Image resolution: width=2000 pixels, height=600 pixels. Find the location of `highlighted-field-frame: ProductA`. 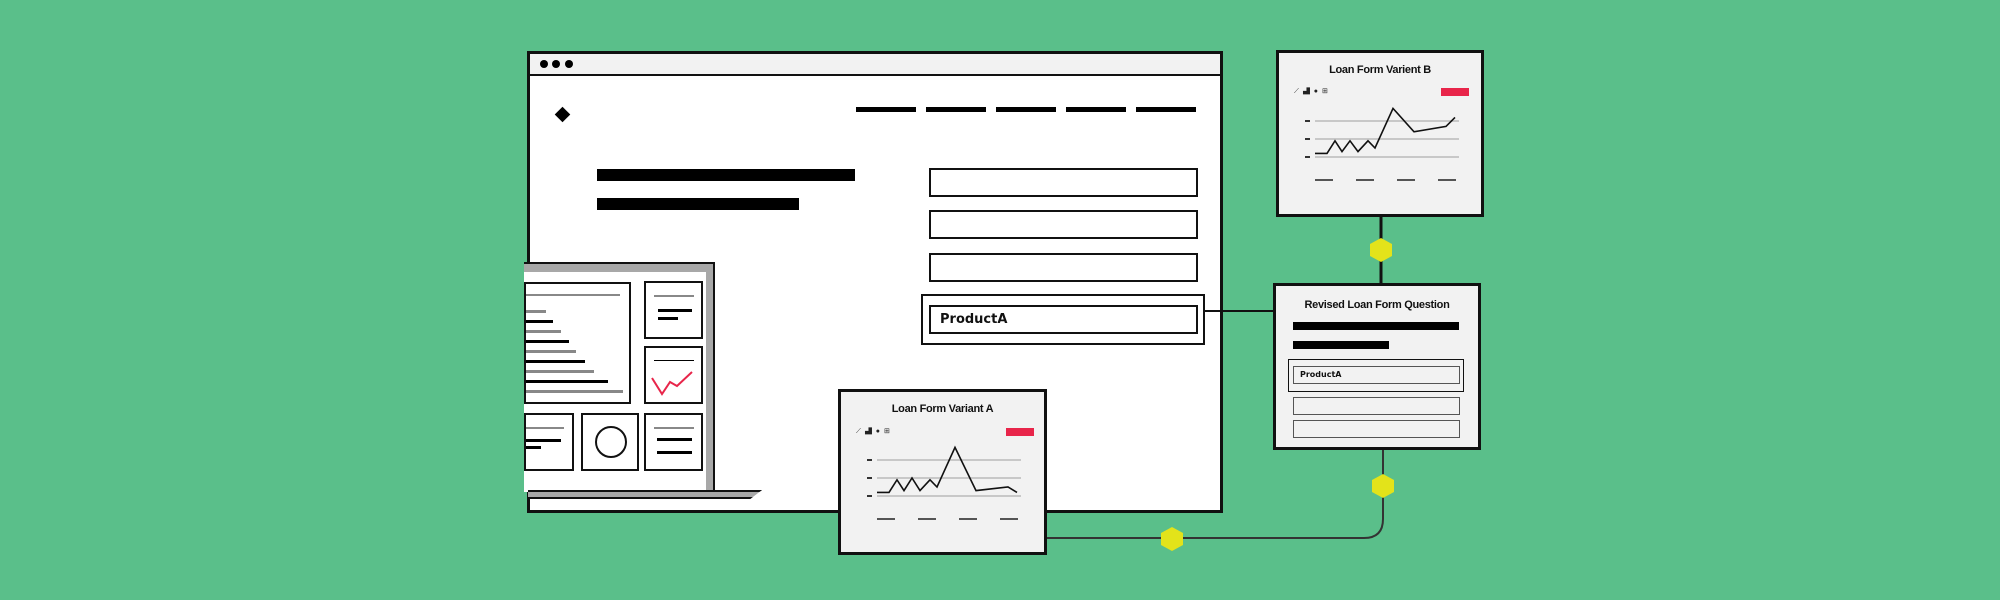

highlighted-field-frame: ProductA is located at coordinates (1376, 375).